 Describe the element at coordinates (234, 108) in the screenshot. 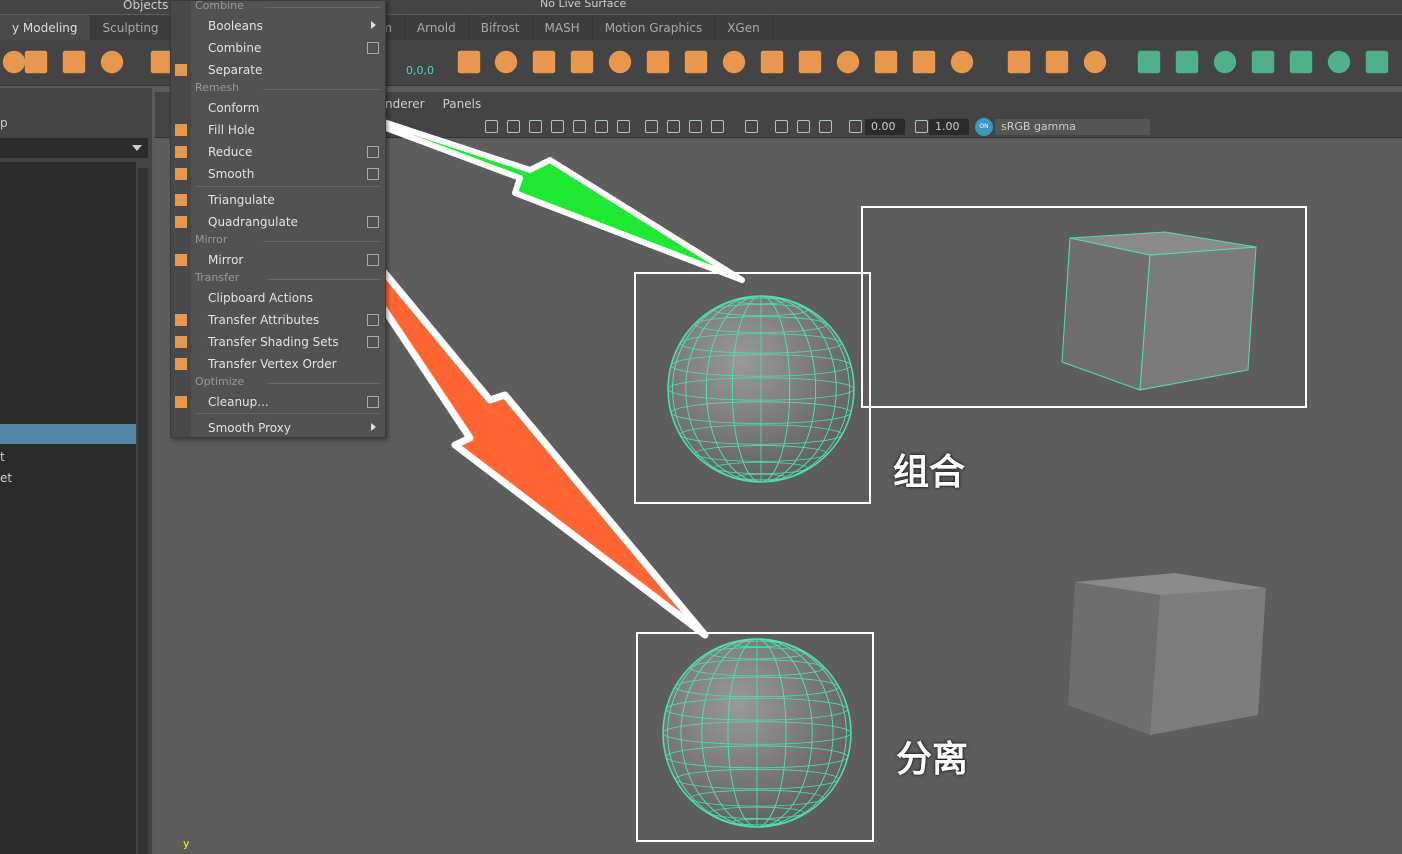

I see `menu-item-label: Conform` at that location.